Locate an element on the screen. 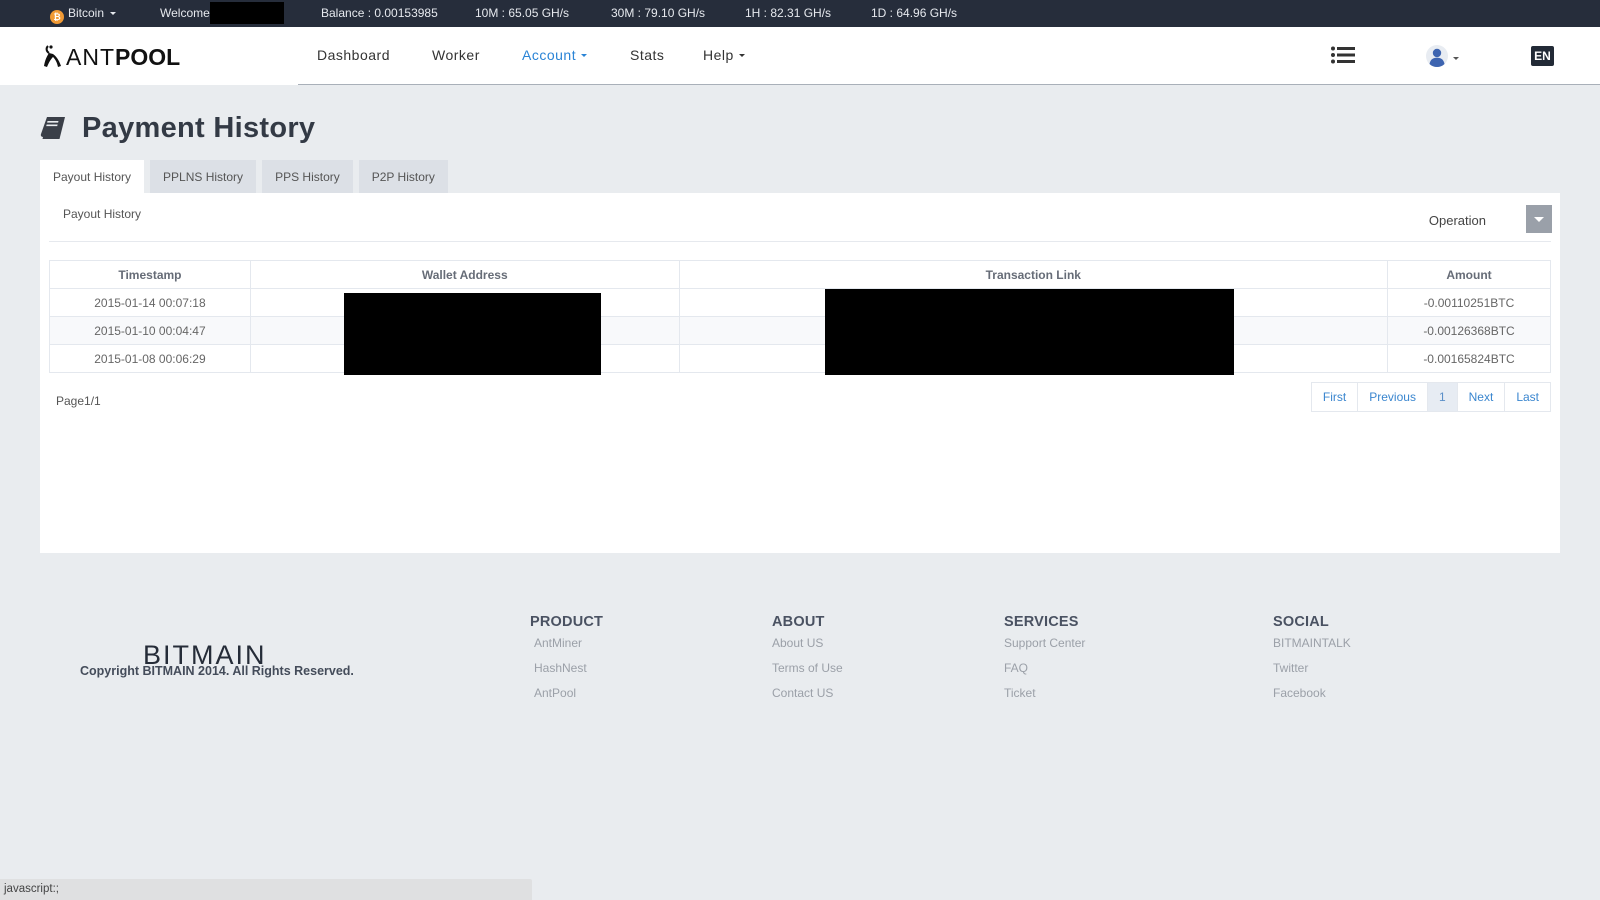 This screenshot has width=1600, height=900. cell-amount: -0.00165824BTC is located at coordinates (1469, 358).